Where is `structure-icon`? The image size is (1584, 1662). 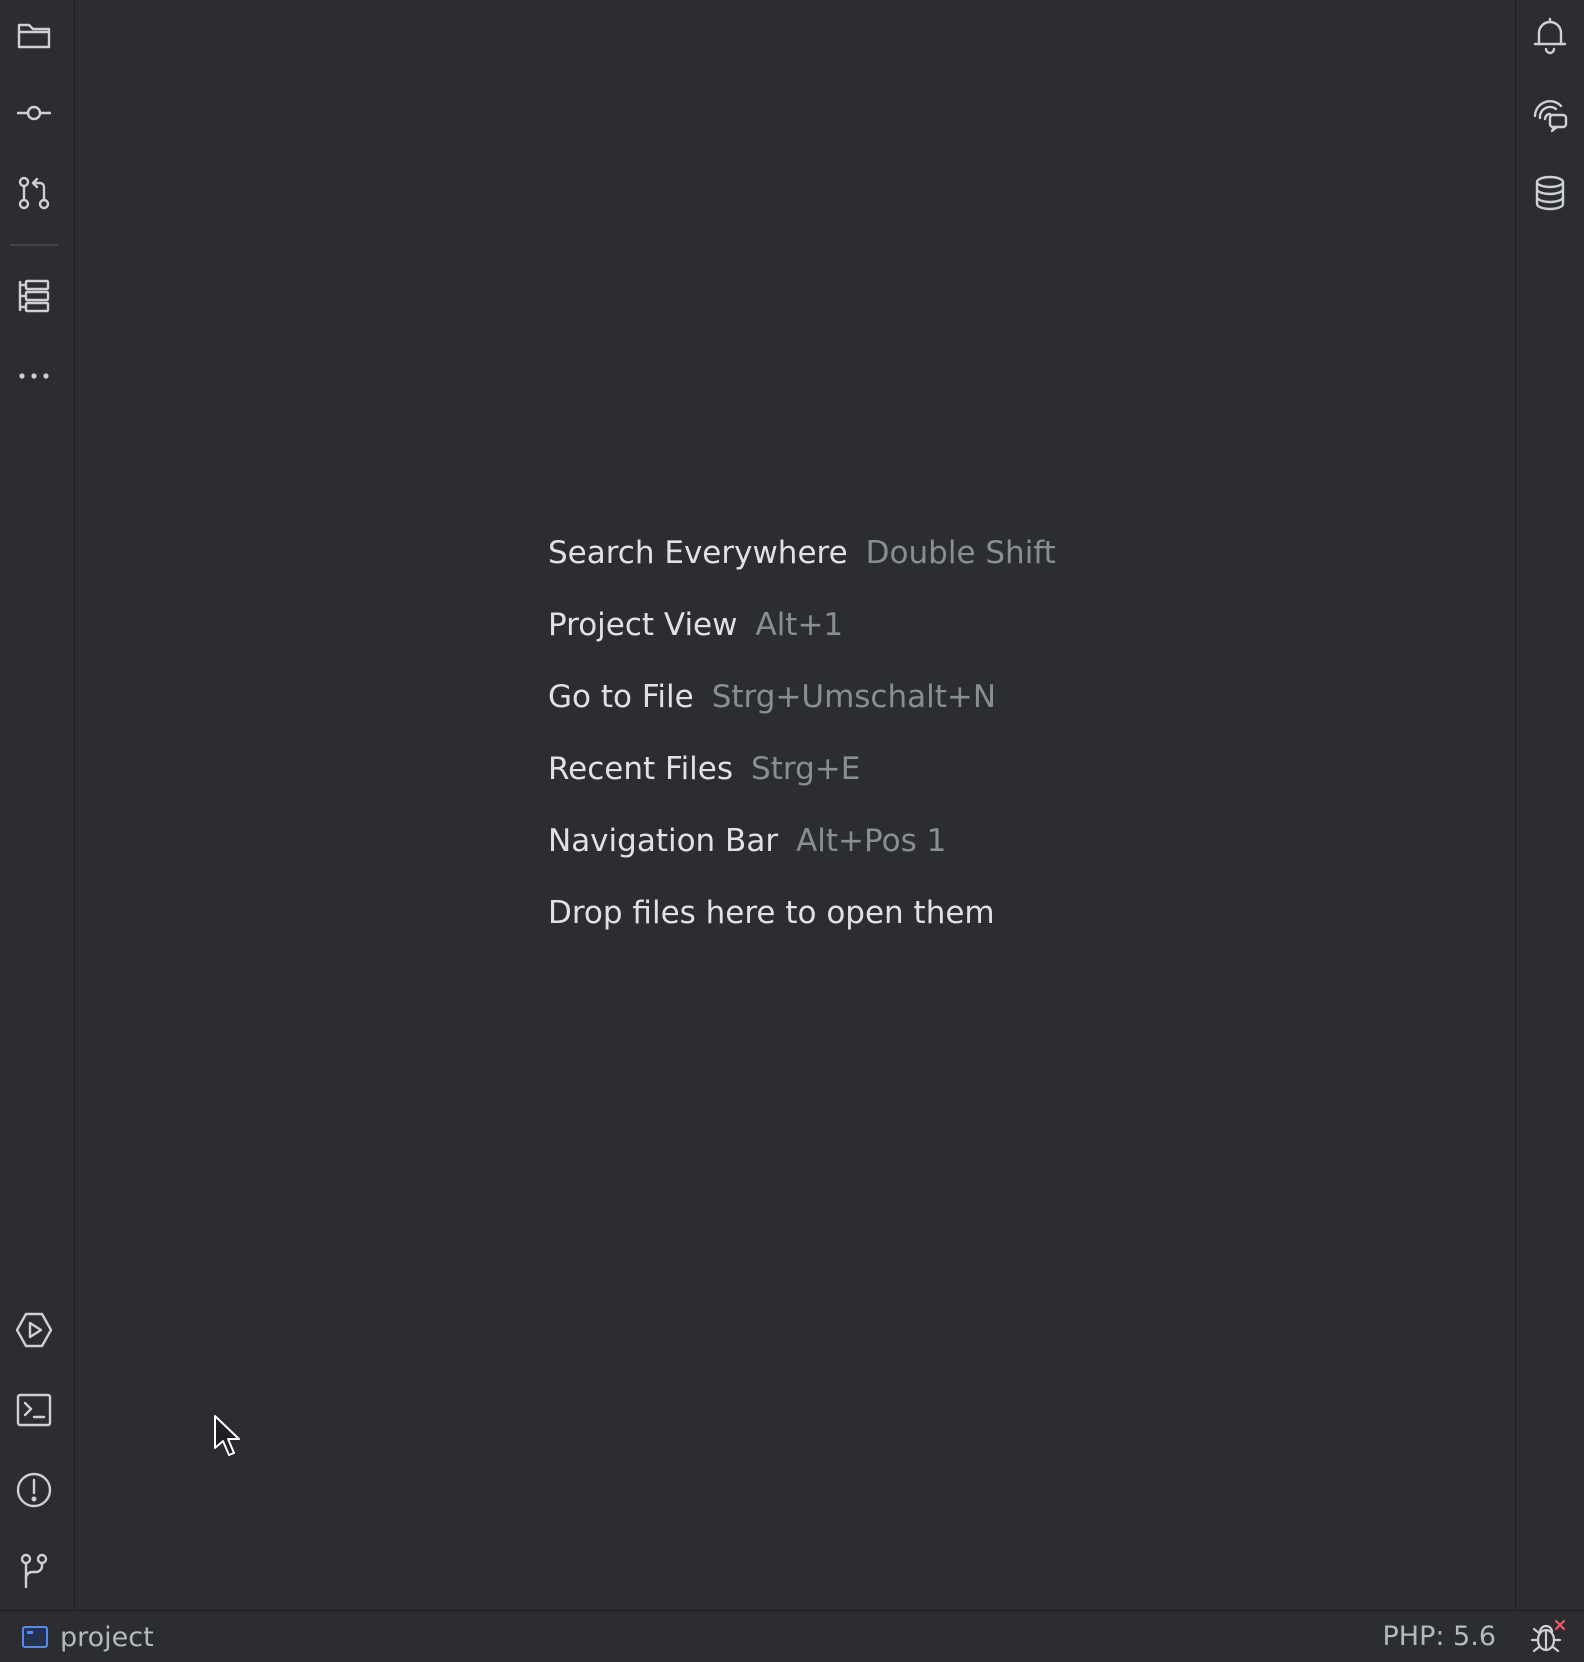 structure-icon is located at coordinates (34, 296).